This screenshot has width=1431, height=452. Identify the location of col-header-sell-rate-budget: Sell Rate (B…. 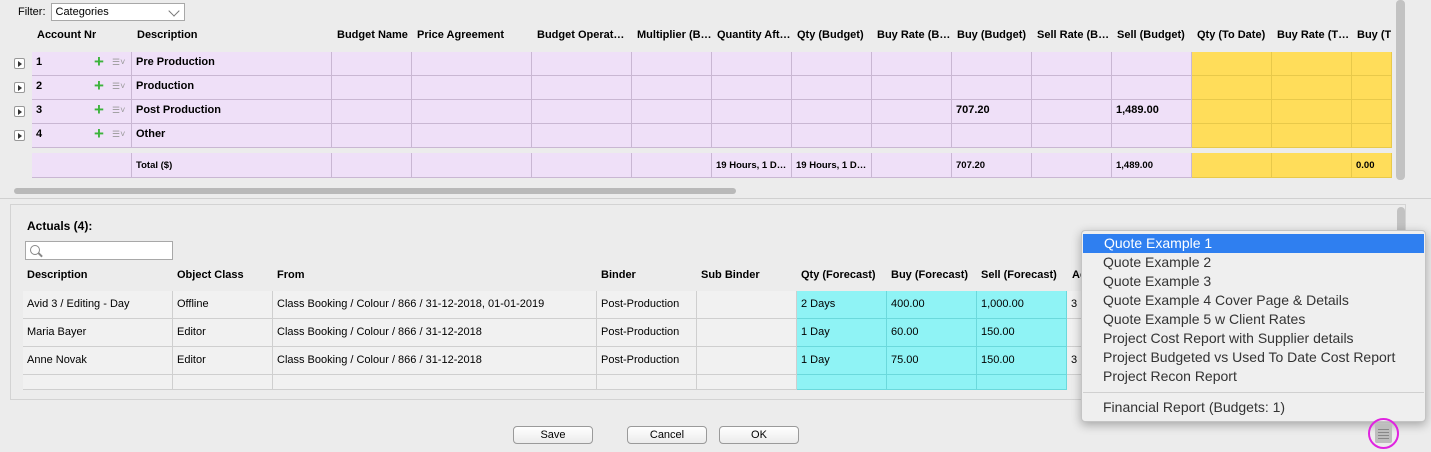
(1073, 35).